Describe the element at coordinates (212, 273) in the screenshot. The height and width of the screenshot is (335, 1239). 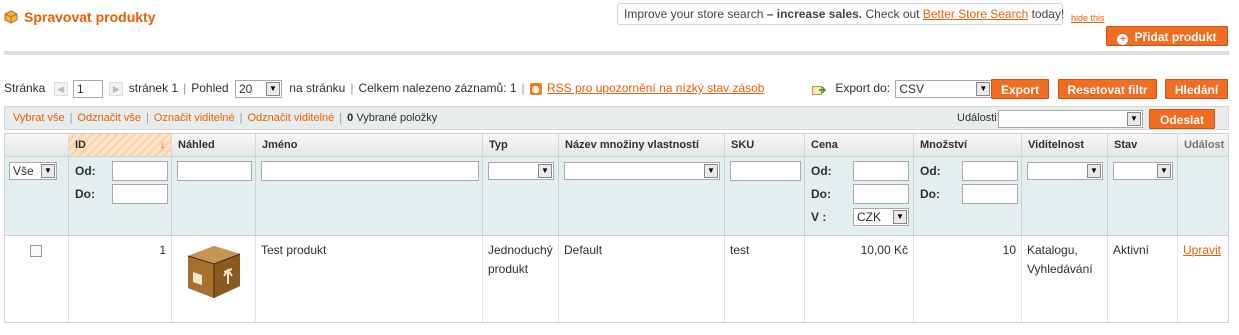
I see `product-box-image` at that location.